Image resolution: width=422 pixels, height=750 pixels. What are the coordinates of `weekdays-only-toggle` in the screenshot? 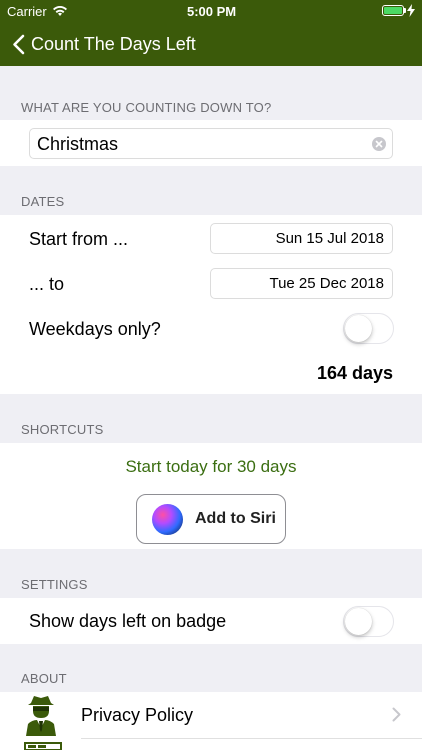 It's located at (368, 328).